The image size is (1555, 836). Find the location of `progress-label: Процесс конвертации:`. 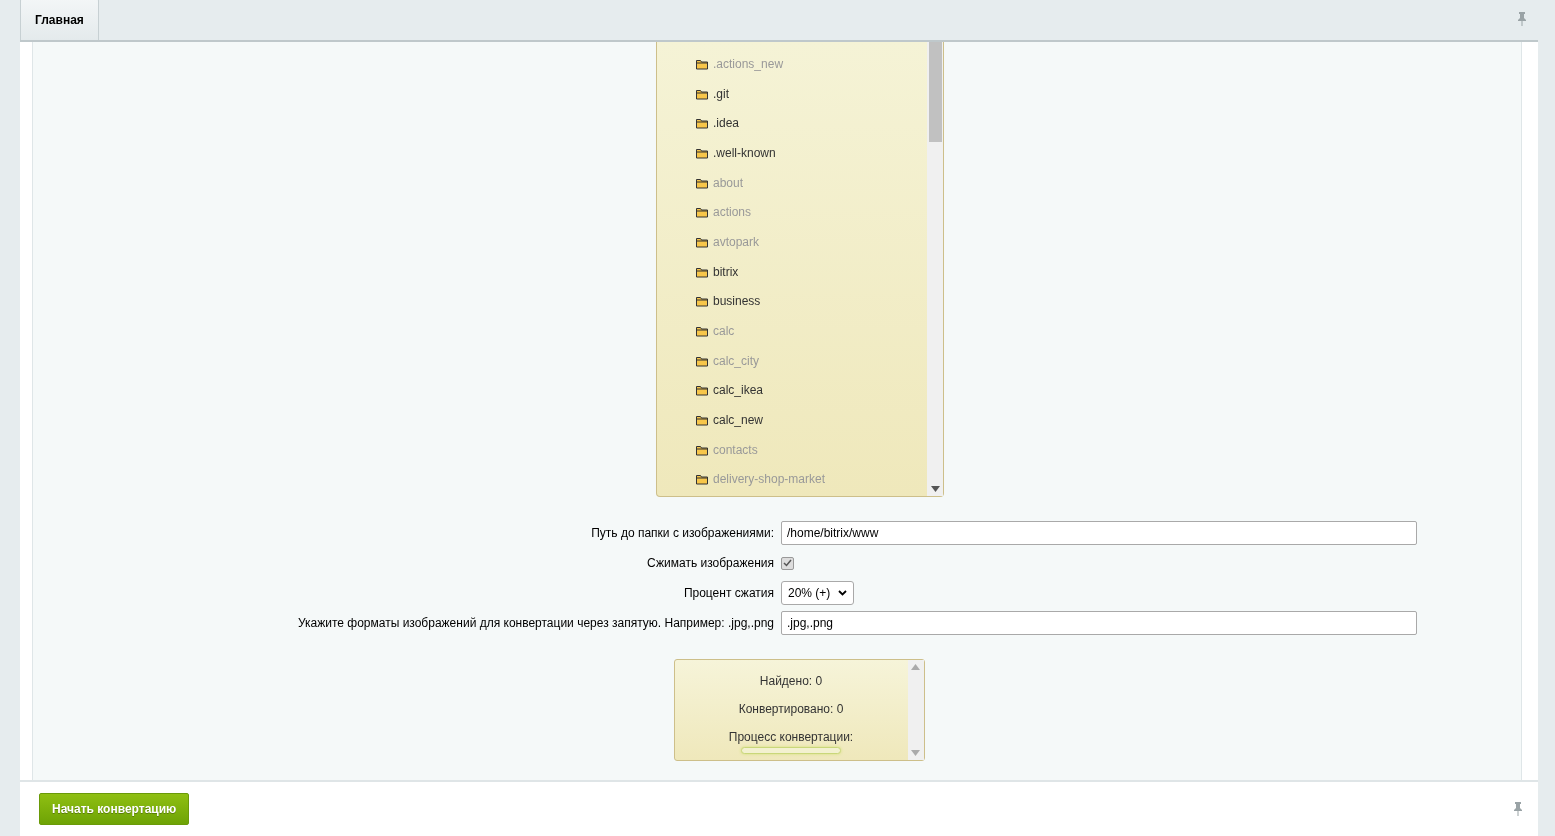

progress-label: Процесс конвертации: is located at coordinates (791, 737).